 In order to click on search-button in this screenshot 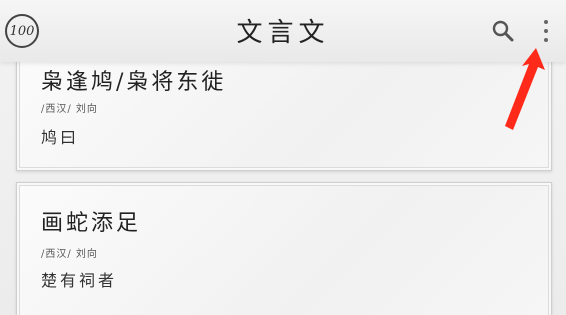, I will do `click(503, 31)`.